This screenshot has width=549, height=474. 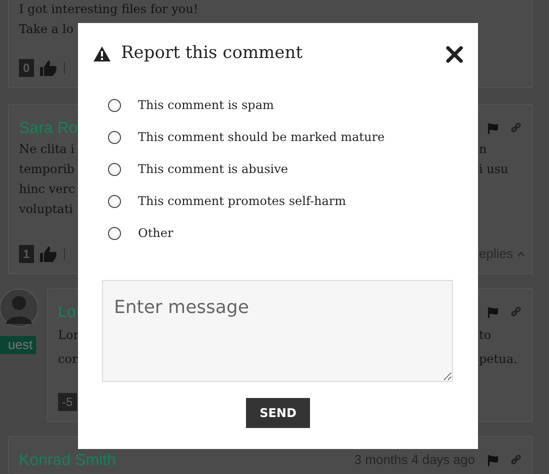 What do you see at coordinates (242, 201) in the screenshot?
I see `option-label: This comment promotes self-harm` at bounding box center [242, 201].